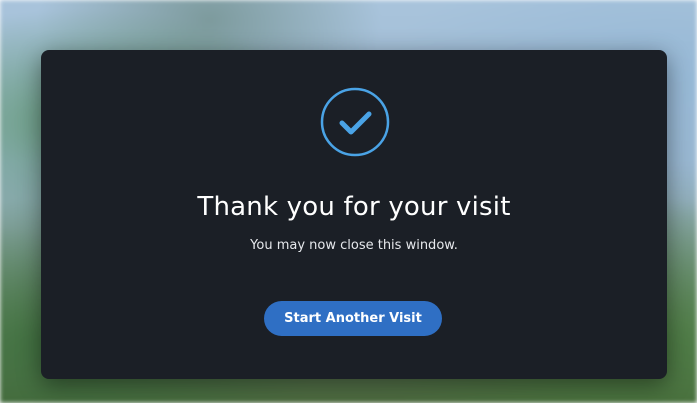 This screenshot has width=697, height=403. What do you see at coordinates (353, 318) in the screenshot?
I see `start-another-visit-button: Start Another Visit` at bounding box center [353, 318].